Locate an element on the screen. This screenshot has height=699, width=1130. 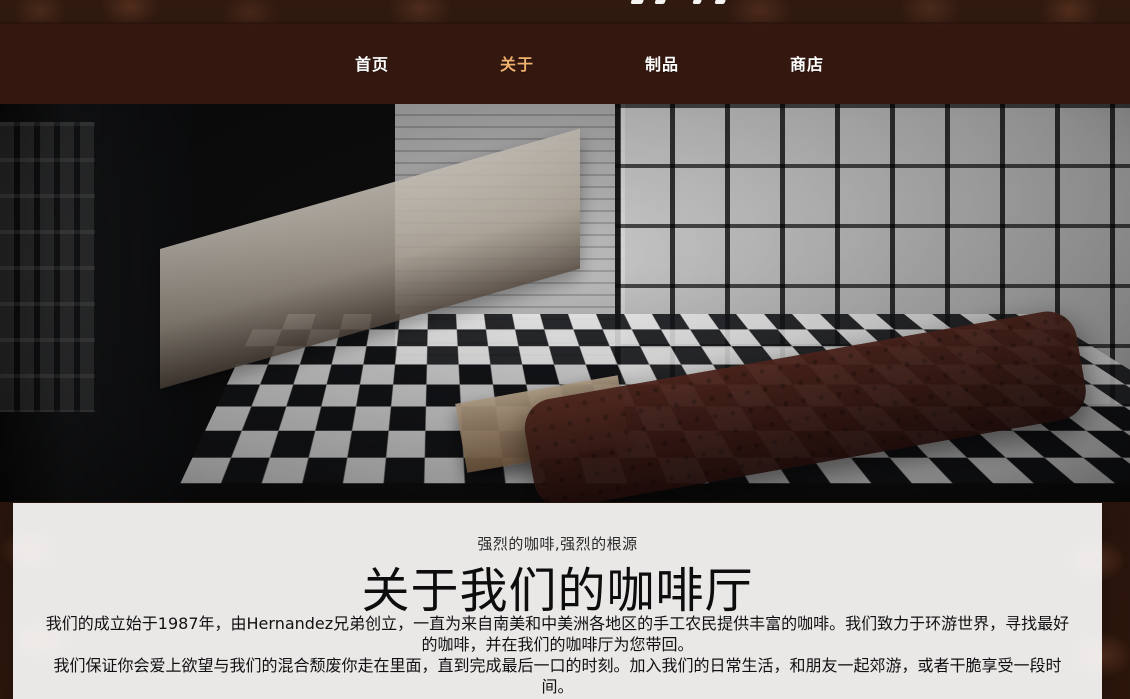
nav-item-label: 关于 is located at coordinates (516, 64).